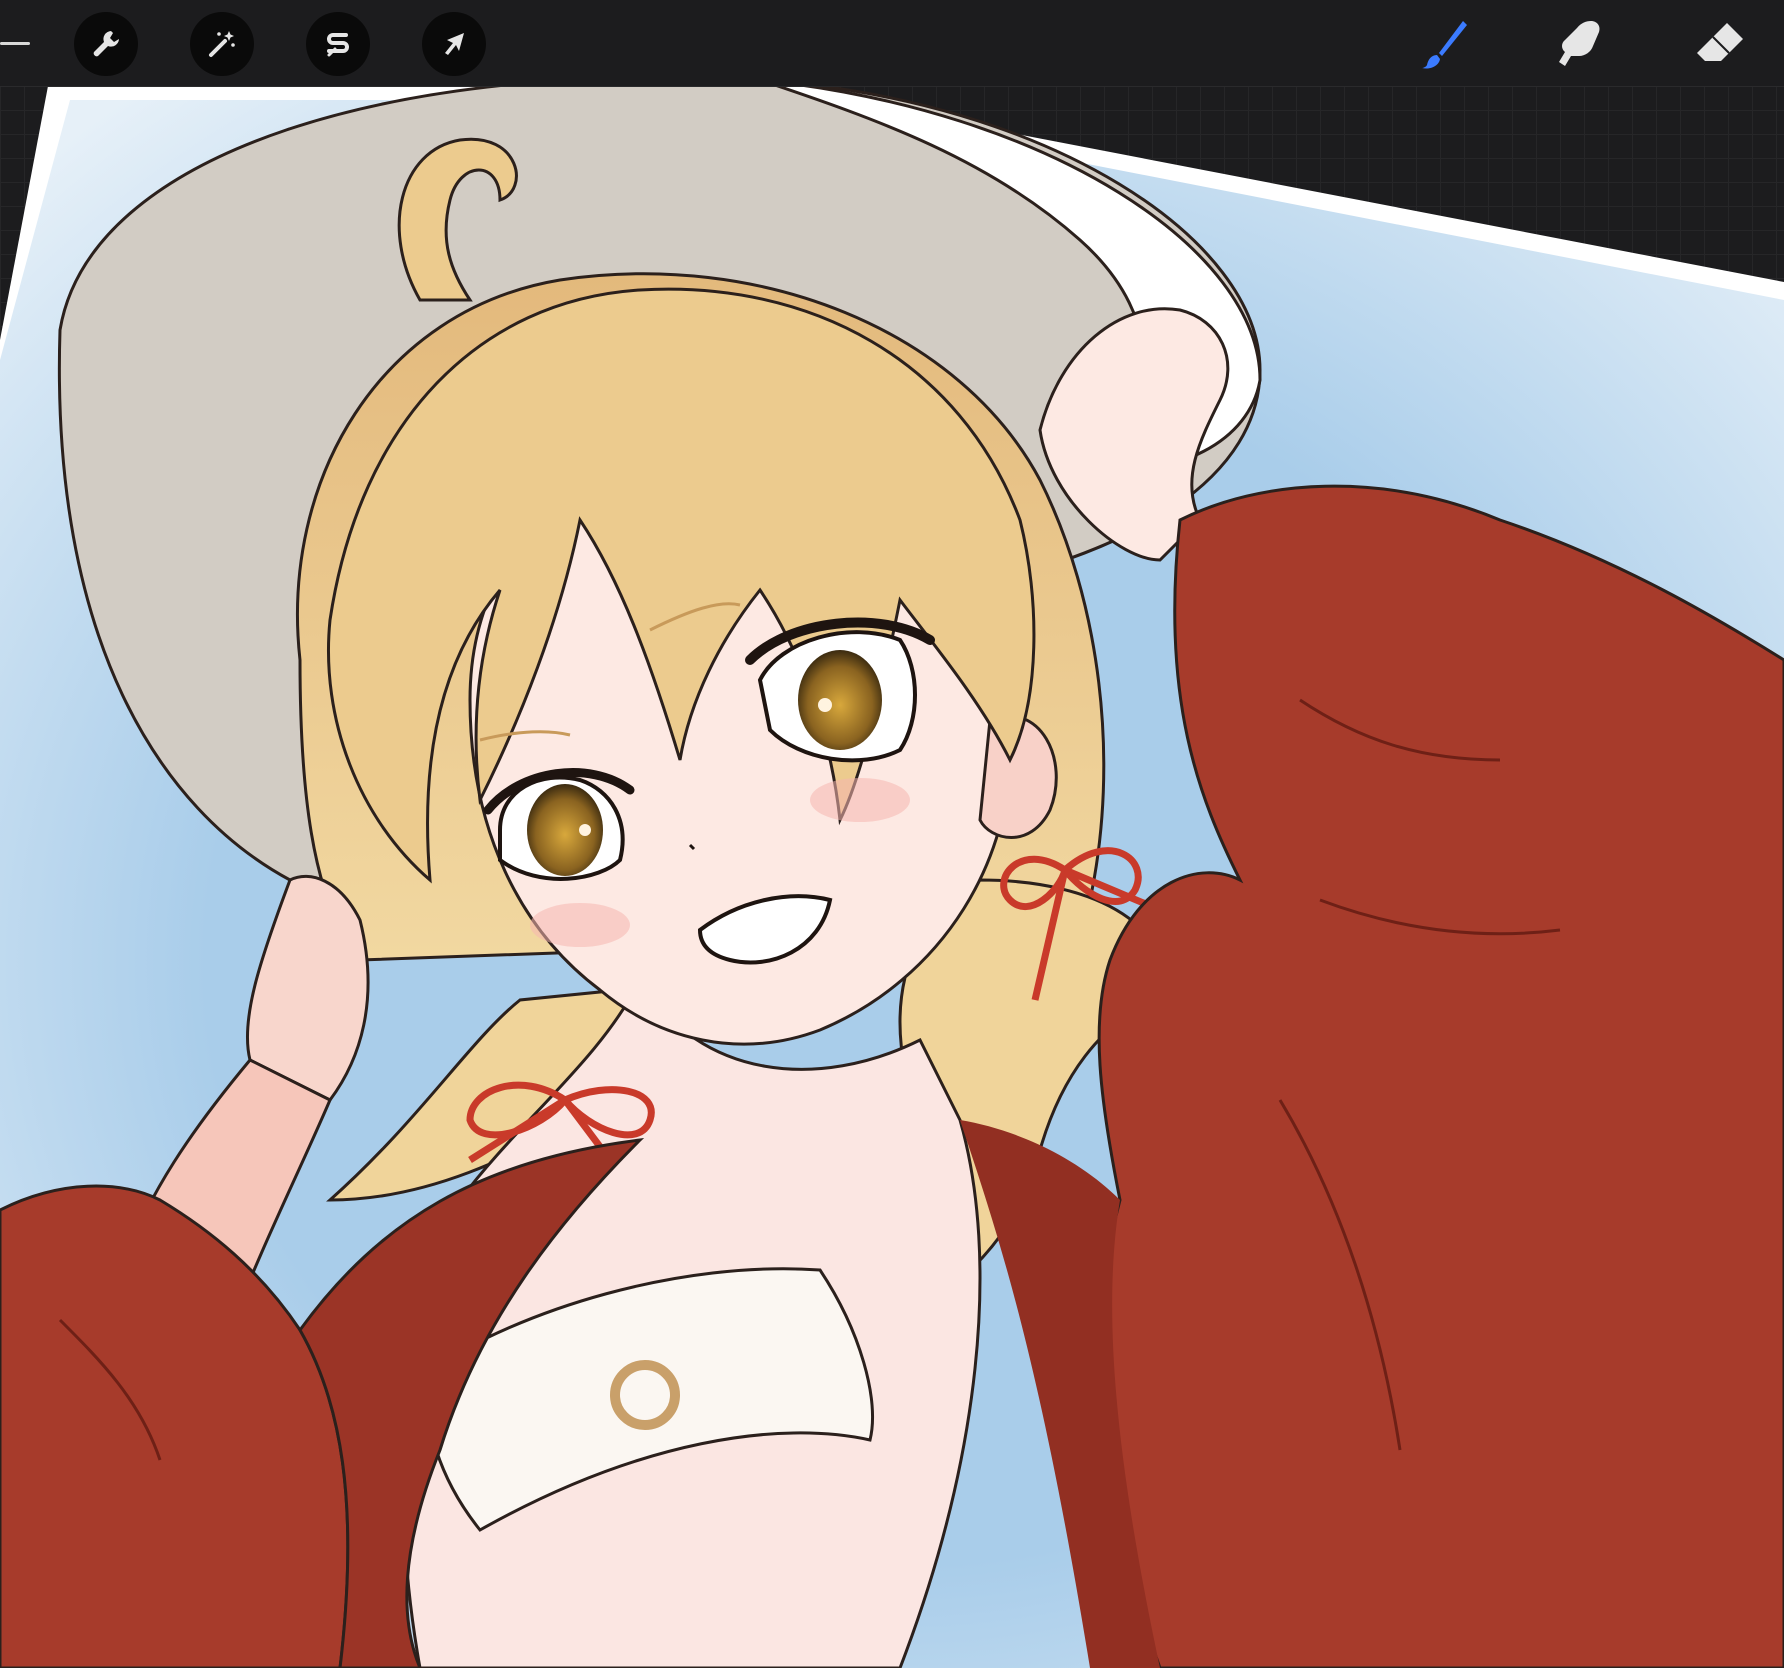  Describe the element at coordinates (892, 43) in the screenshot. I see `top-toolbar` at that location.